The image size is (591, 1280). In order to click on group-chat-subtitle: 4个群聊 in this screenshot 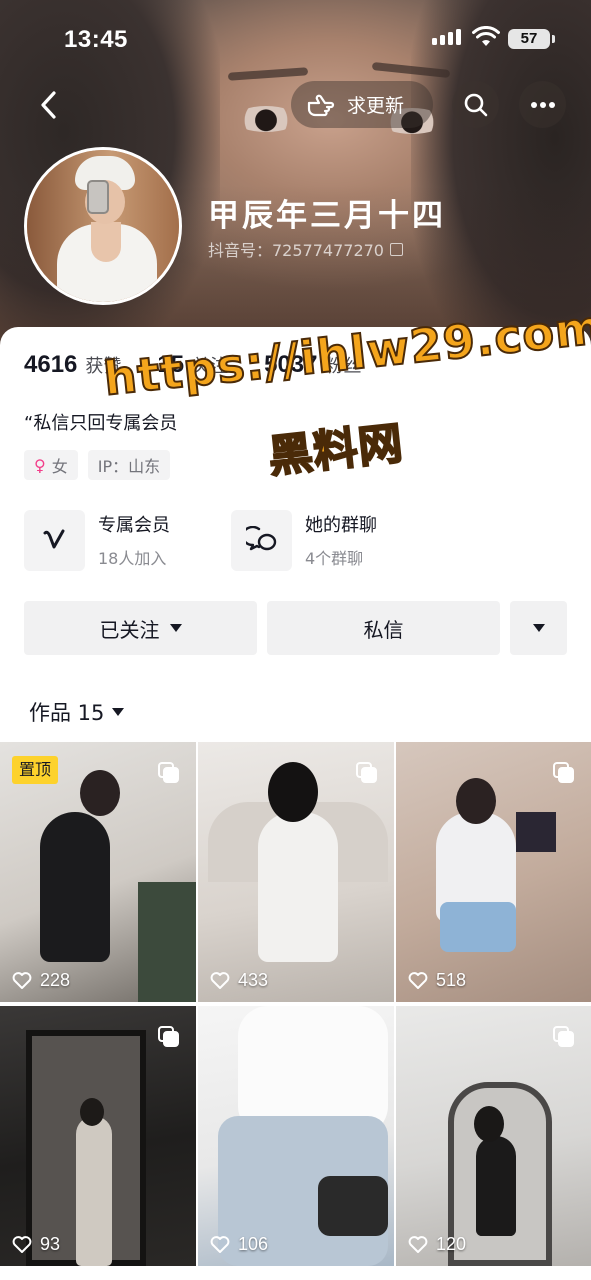, I will do `click(334, 558)`.